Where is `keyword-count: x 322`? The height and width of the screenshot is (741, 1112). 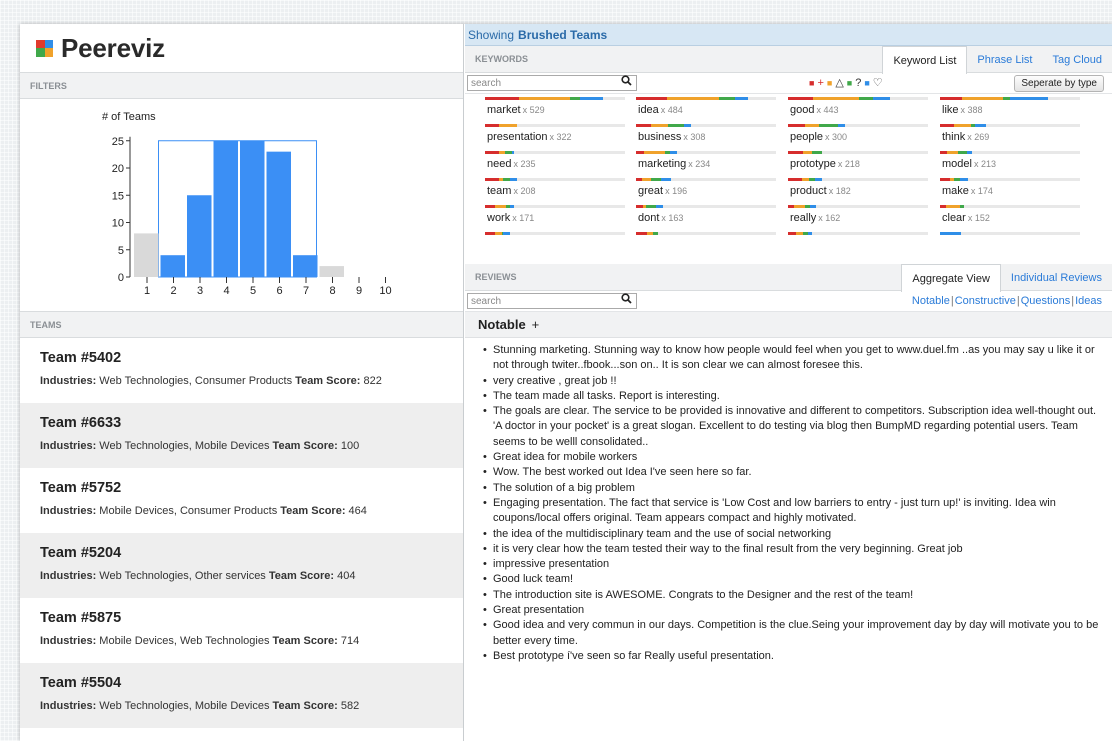 keyword-count: x 322 is located at coordinates (560, 137).